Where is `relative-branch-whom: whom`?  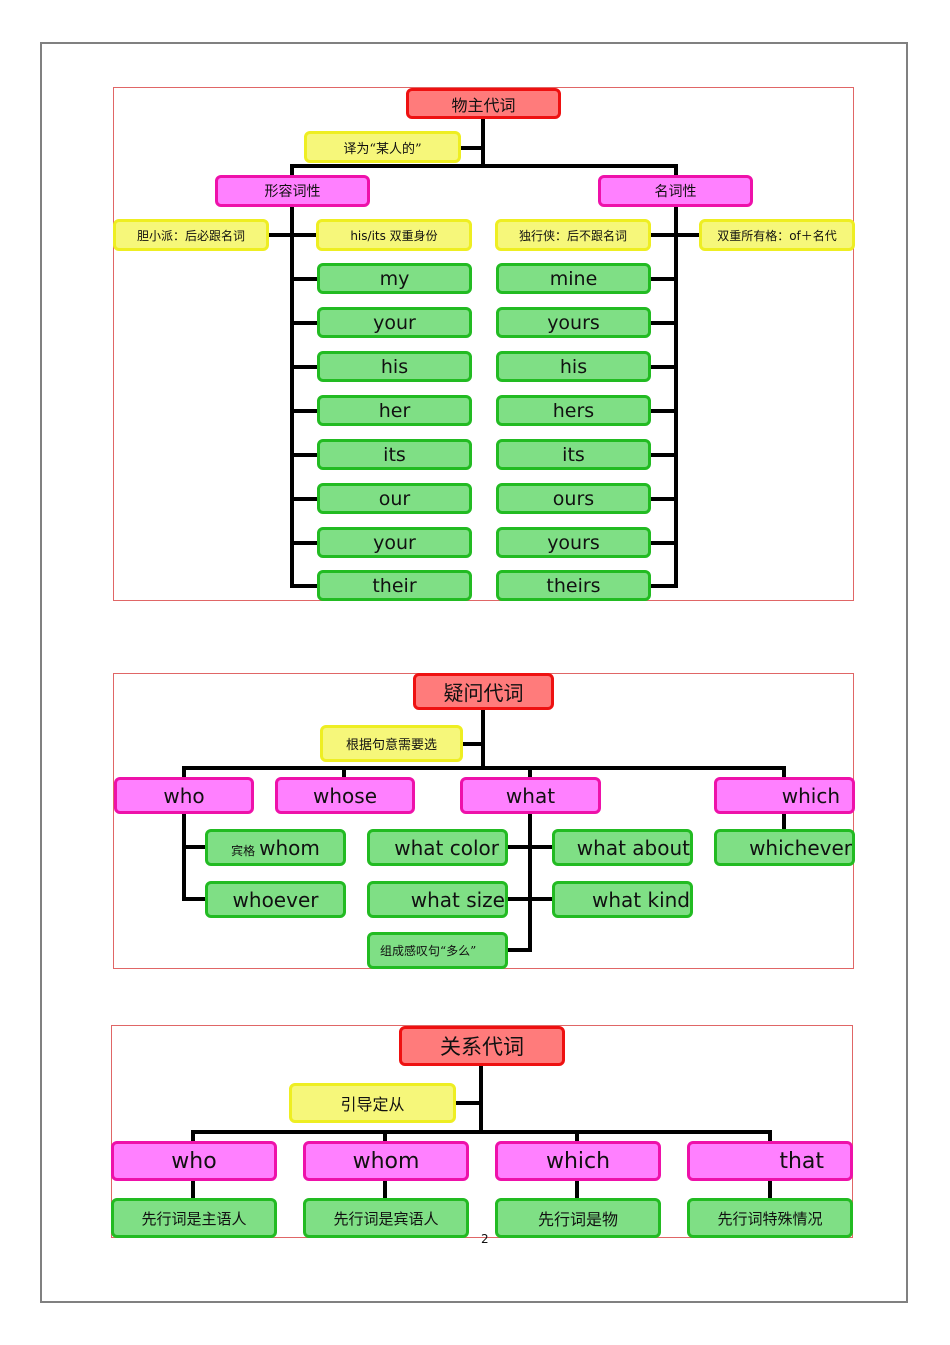 relative-branch-whom: whom is located at coordinates (386, 1161).